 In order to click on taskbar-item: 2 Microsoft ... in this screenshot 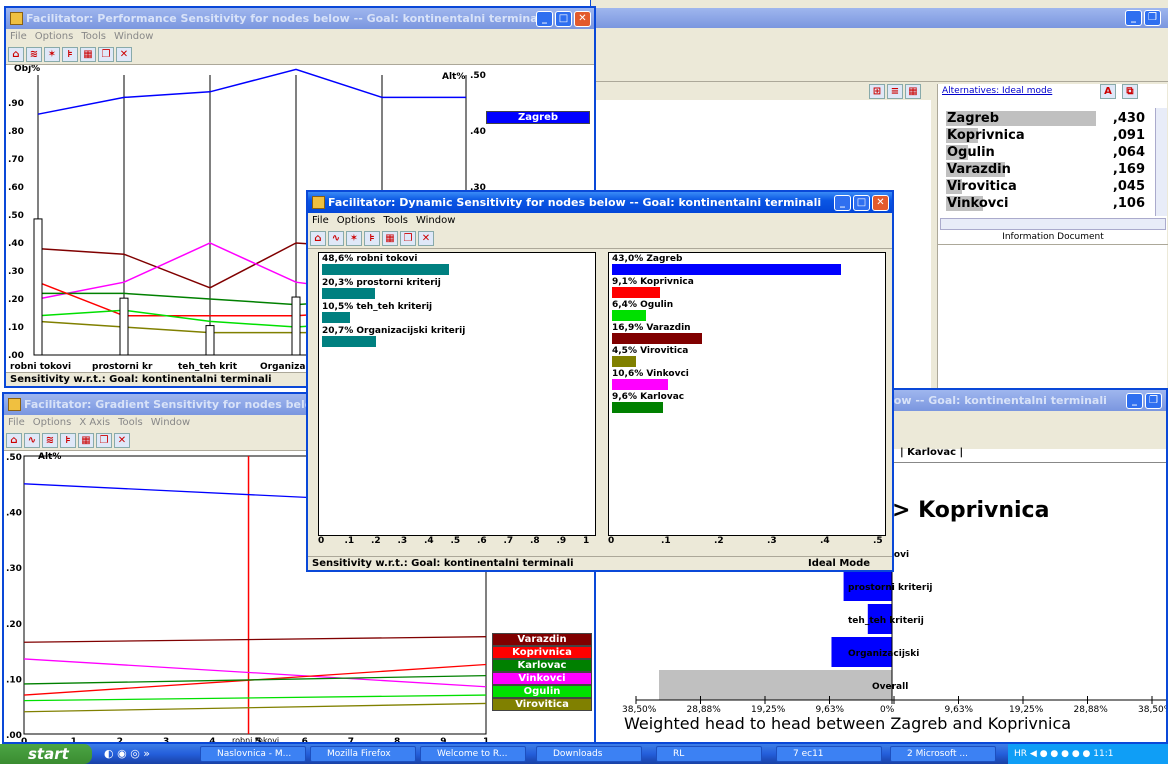, I will do `click(943, 754)`.